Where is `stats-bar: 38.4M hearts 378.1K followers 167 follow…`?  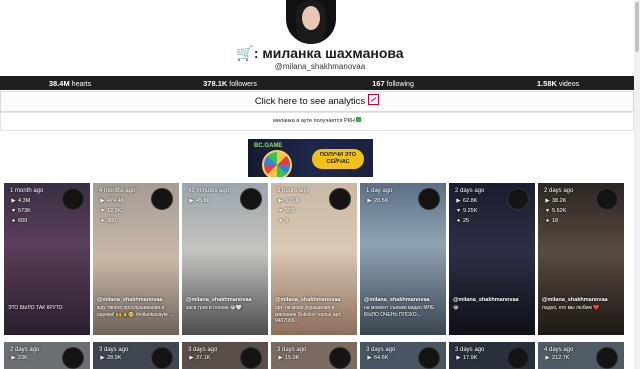 stats-bar: 38.4M hearts 378.1K followers 167 follow… is located at coordinates (317, 83).